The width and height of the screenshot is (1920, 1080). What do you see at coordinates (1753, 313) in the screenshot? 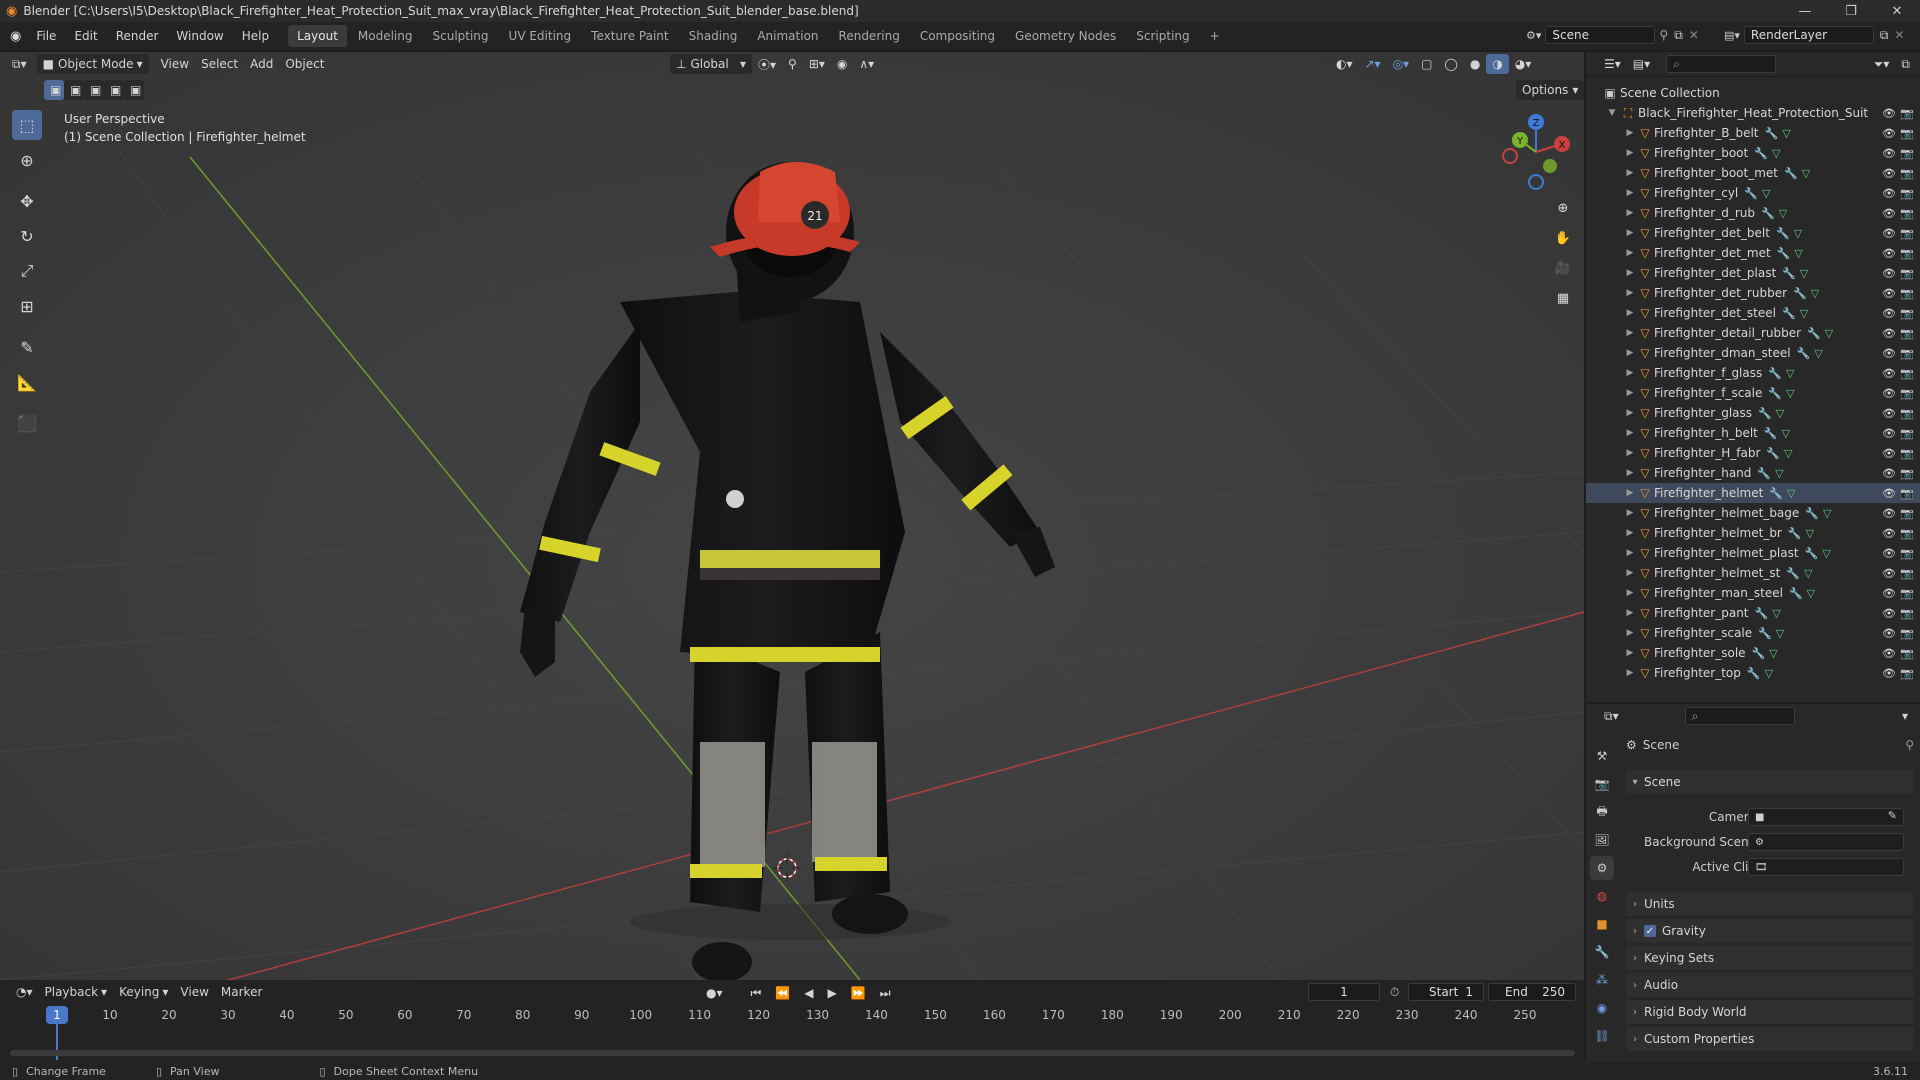
I see `outliner-object-row: ▶ ▽ Firefighter_det_steel 🔧 ▽ 👁 📷` at bounding box center [1753, 313].